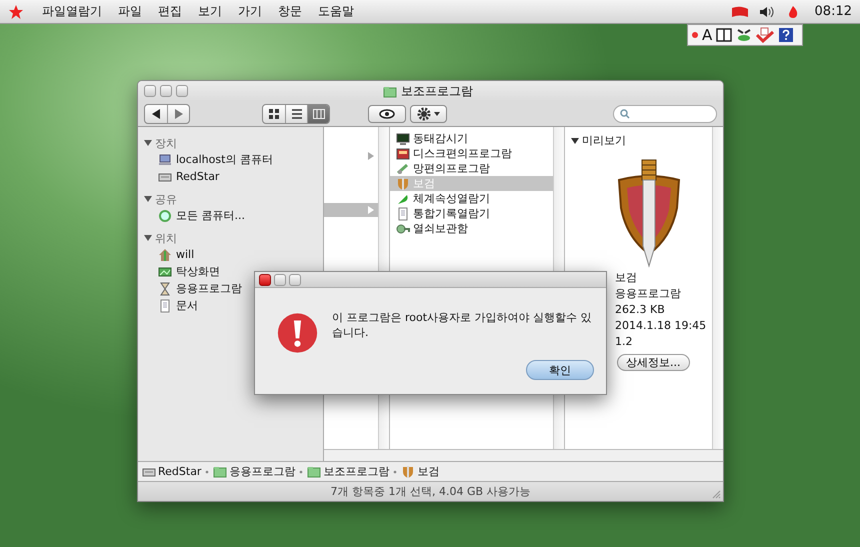  I want to click on clock: 08:12, so click(833, 11).